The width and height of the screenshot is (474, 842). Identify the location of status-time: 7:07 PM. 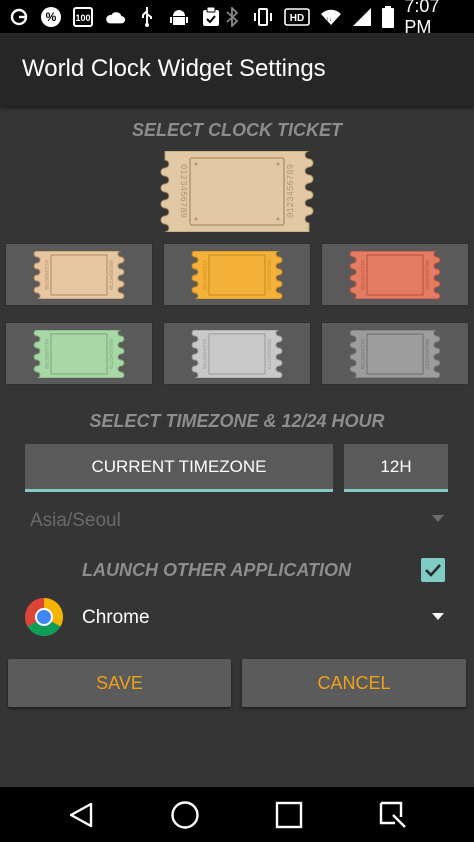
(422, 18).